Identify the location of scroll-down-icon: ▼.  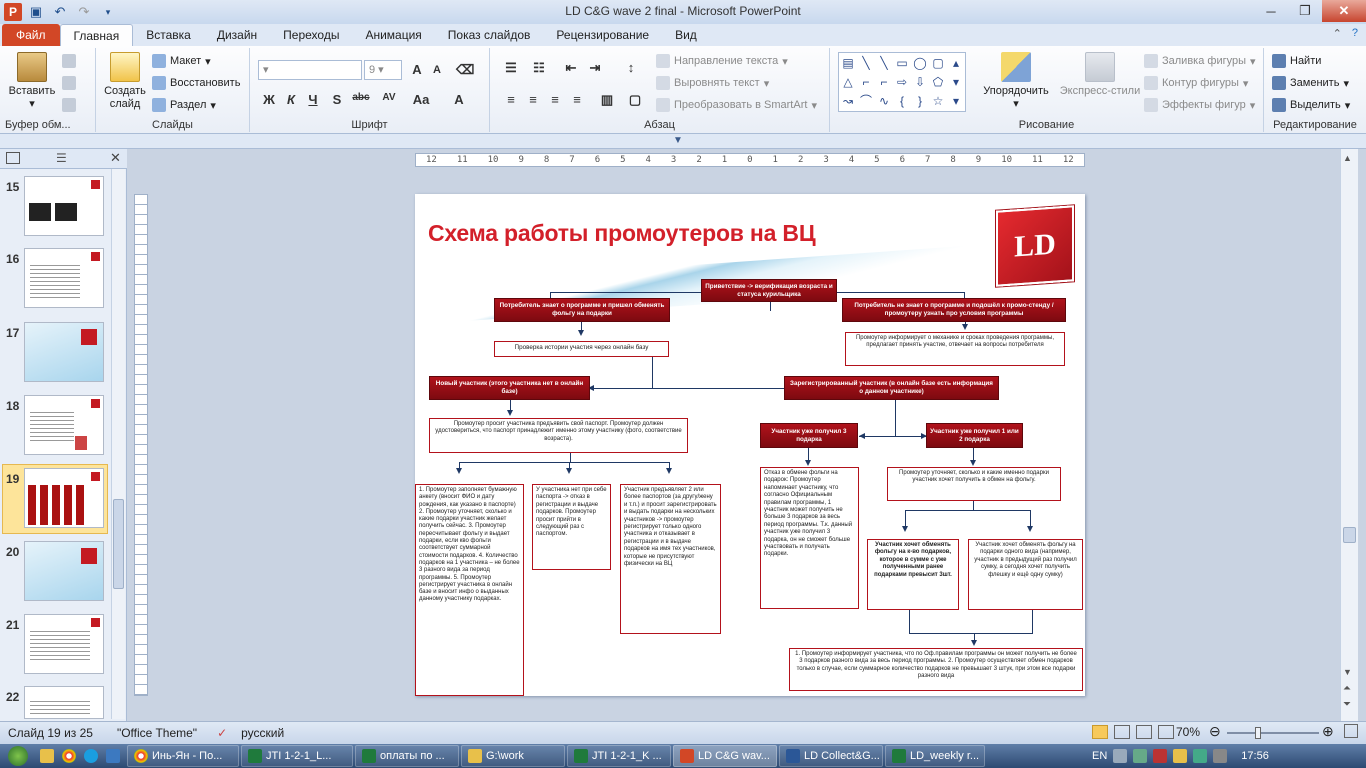
(1347, 672).